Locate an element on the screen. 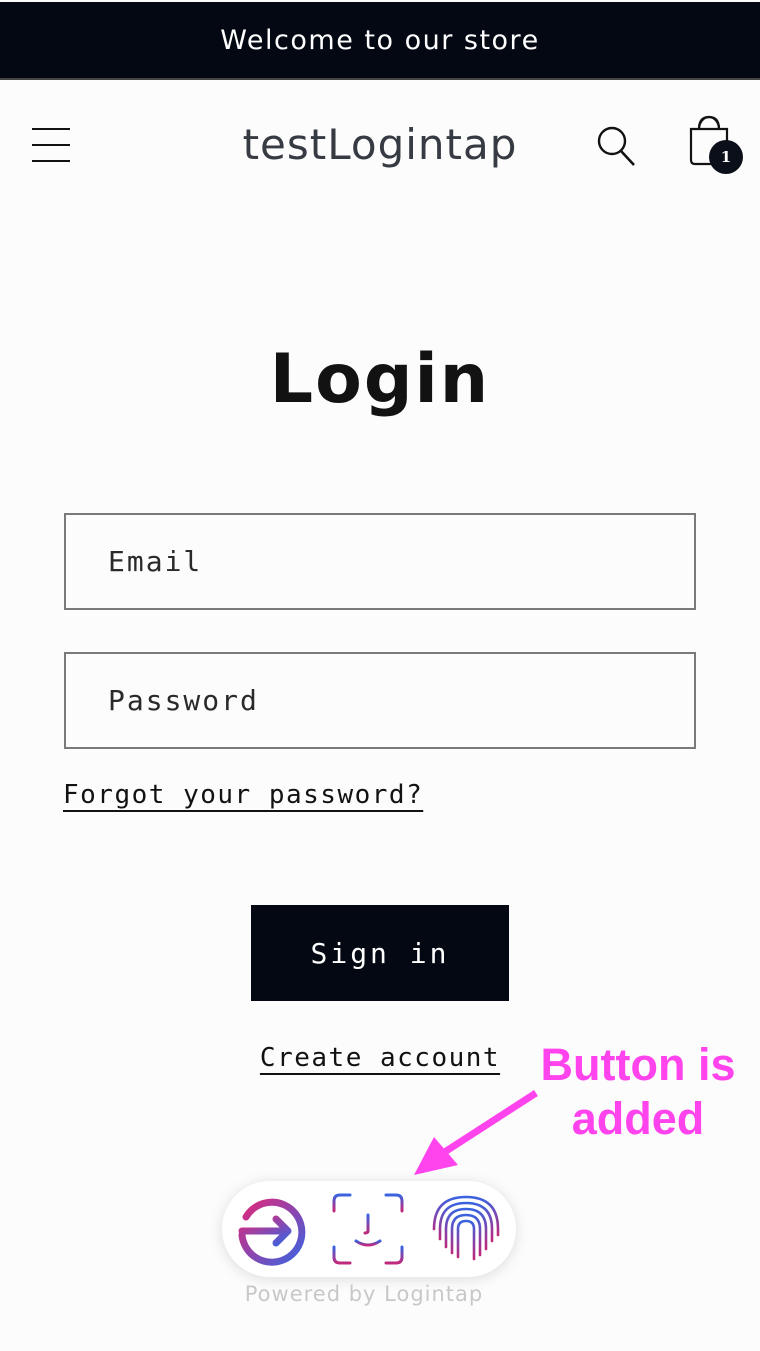  create-account-link: Create account is located at coordinates (380, 1058).